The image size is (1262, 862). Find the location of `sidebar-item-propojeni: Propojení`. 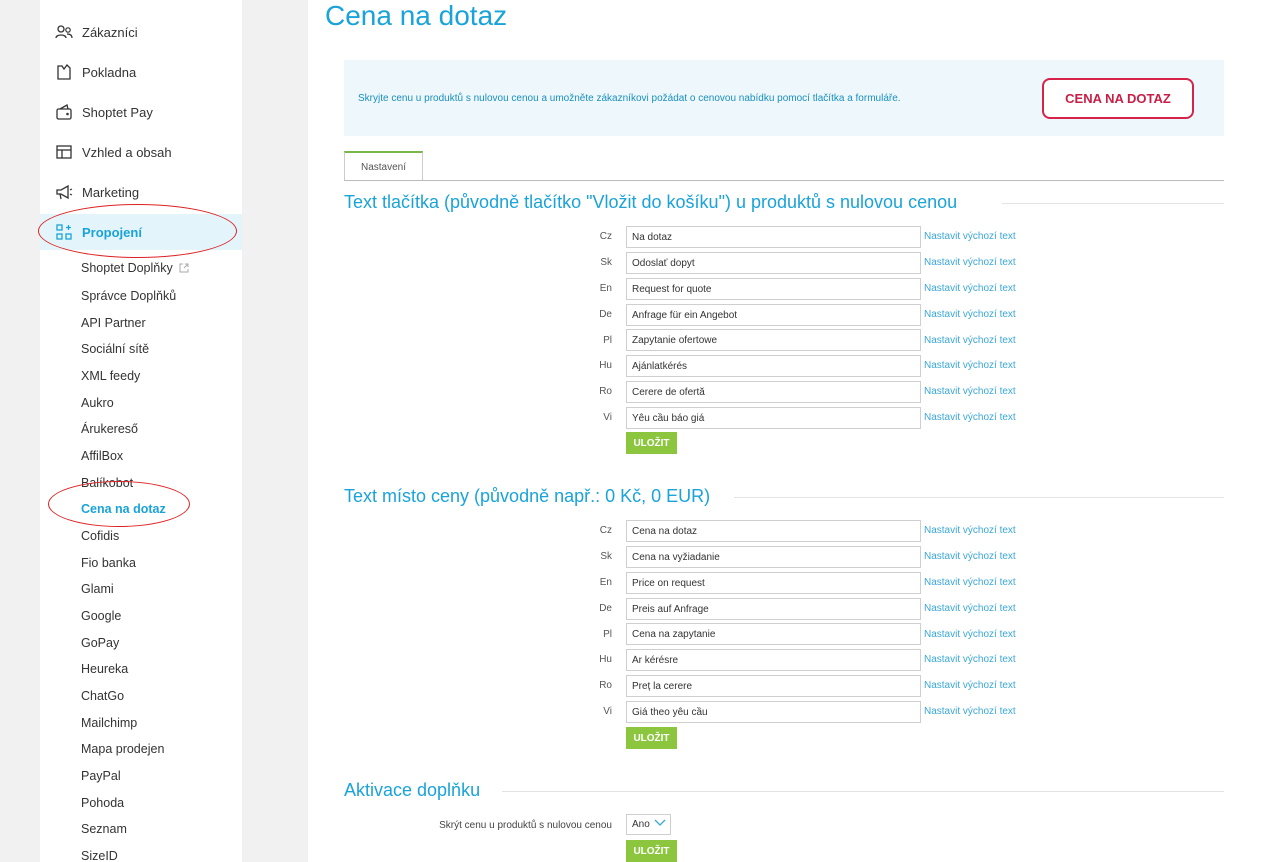

sidebar-item-propojeni: Propojení is located at coordinates (141, 232).